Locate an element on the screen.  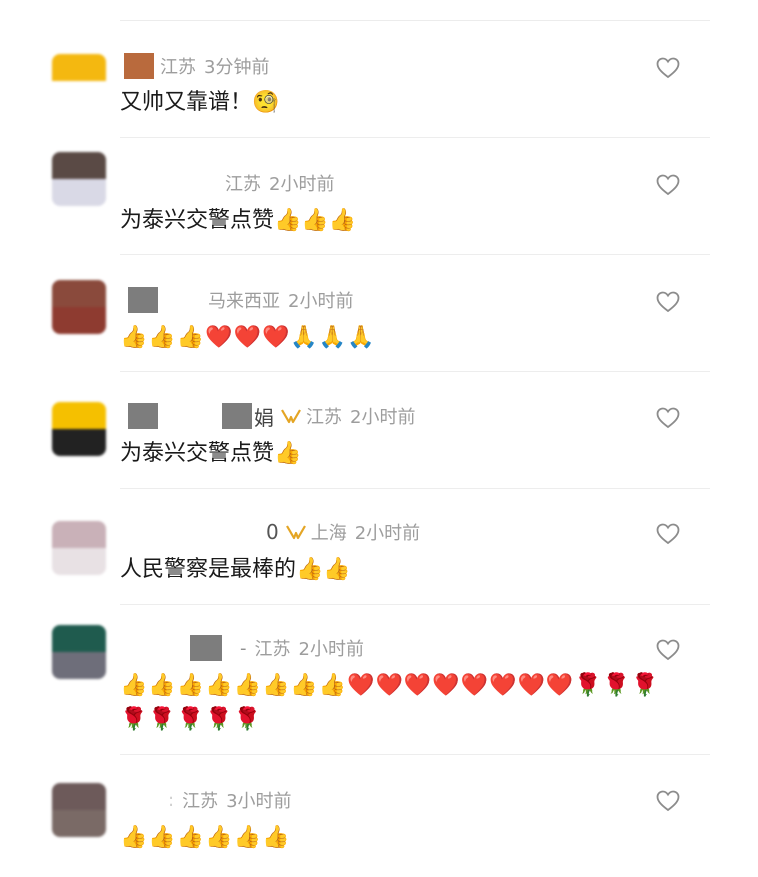
comment-item: : 江苏 3小时前 👍👍👍👍👍👍 is located at coordinates (379, 816).